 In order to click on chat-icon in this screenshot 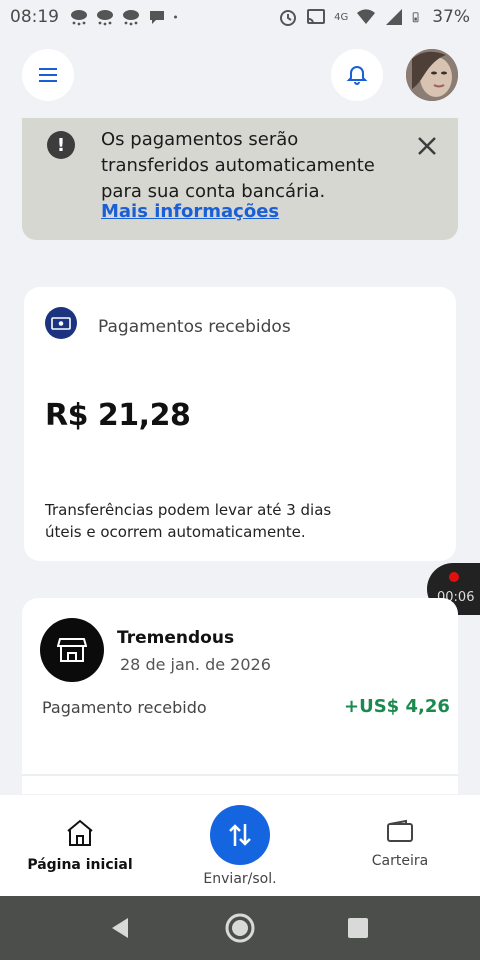, I will do `click(157, 17)`.